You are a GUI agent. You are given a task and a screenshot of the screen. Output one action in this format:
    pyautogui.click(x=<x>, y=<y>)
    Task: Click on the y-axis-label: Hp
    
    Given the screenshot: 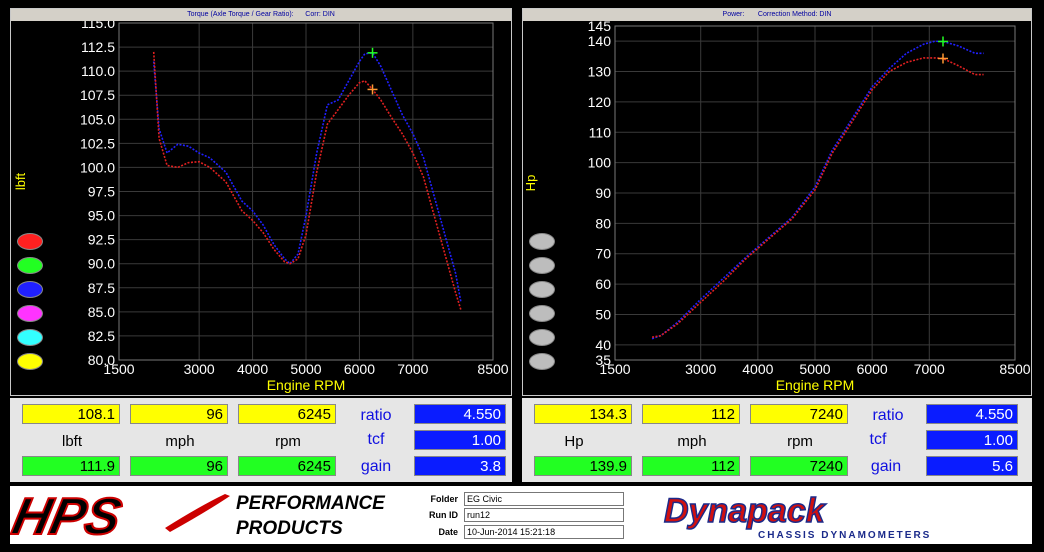 What is the action you would take?
    pyautogui.click(x=530, y=183)
    